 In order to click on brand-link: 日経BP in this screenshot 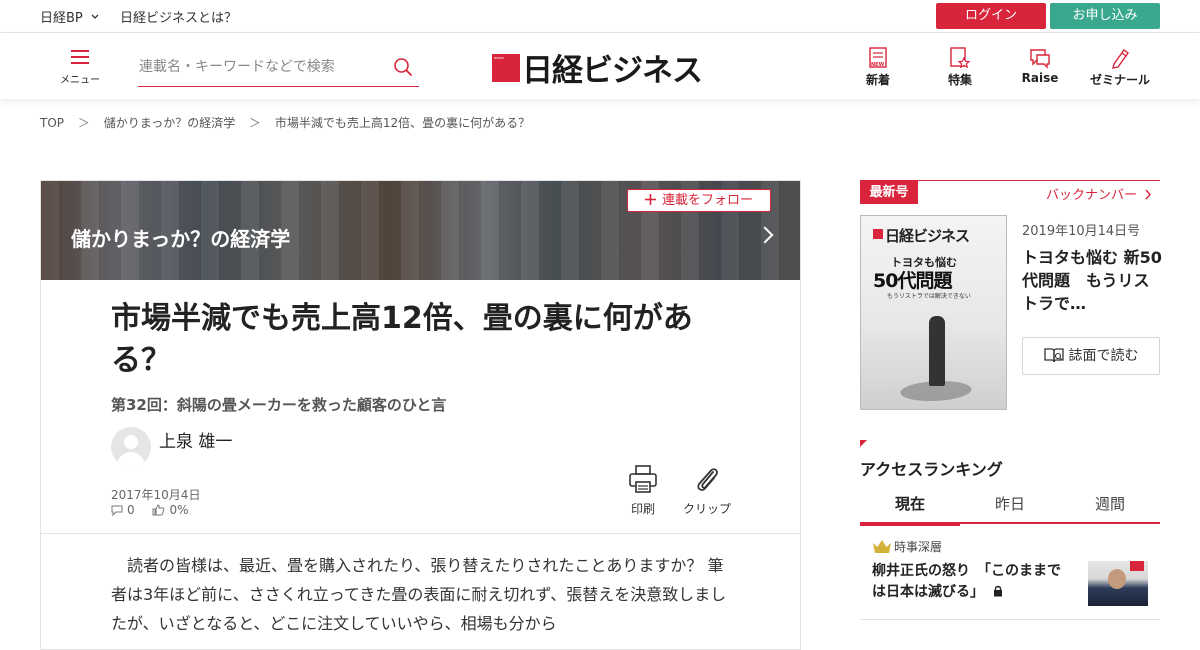, I will do `click(61, 18)`.